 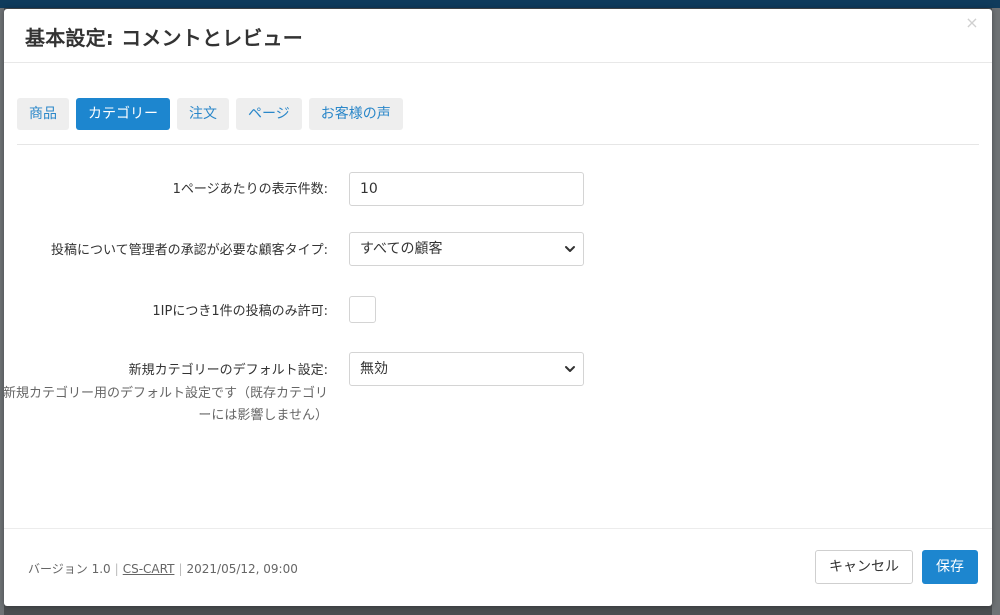 What do you see at coordinates (374, 369) in the screenshot?
I see `default-setting-select-value: 無効` at bounding box center [374, 369].